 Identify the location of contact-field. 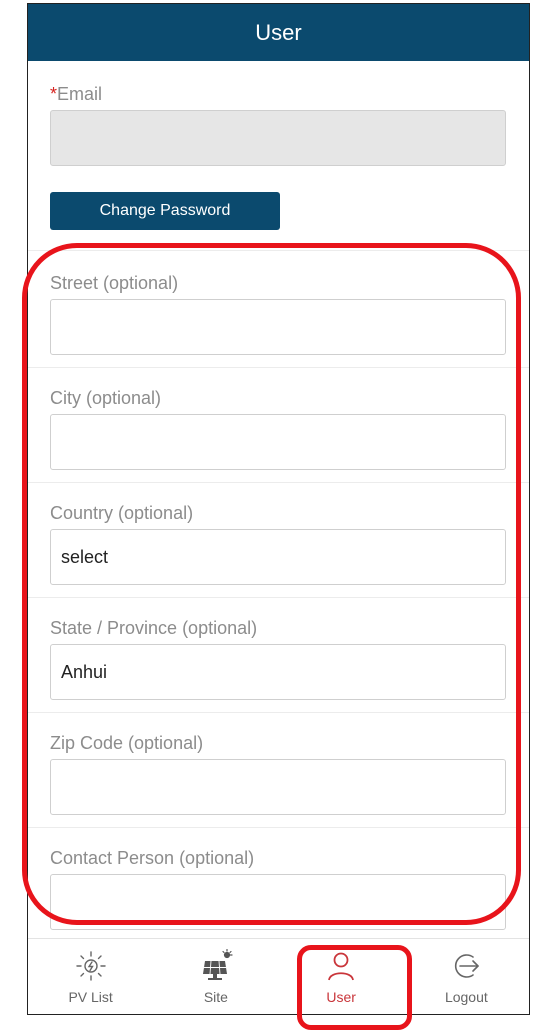
(278, 902).